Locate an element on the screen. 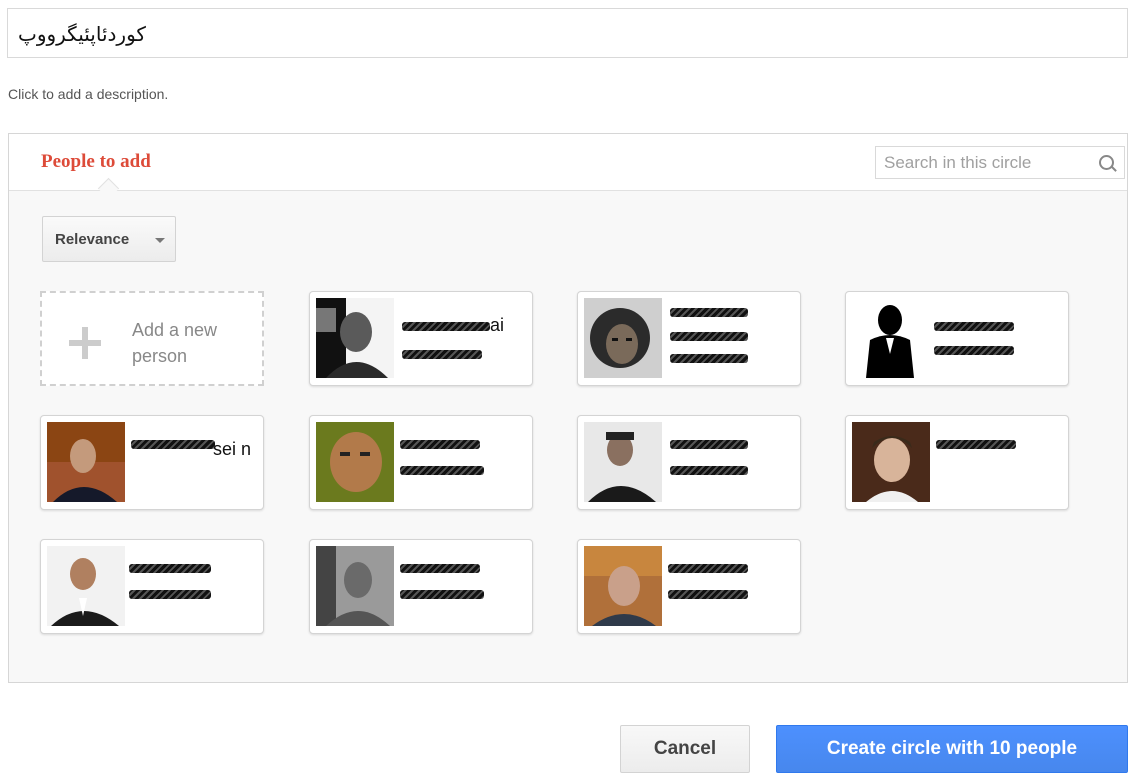  create-circle-button: Create circle with 10 people is located at coordinates (952, 749).